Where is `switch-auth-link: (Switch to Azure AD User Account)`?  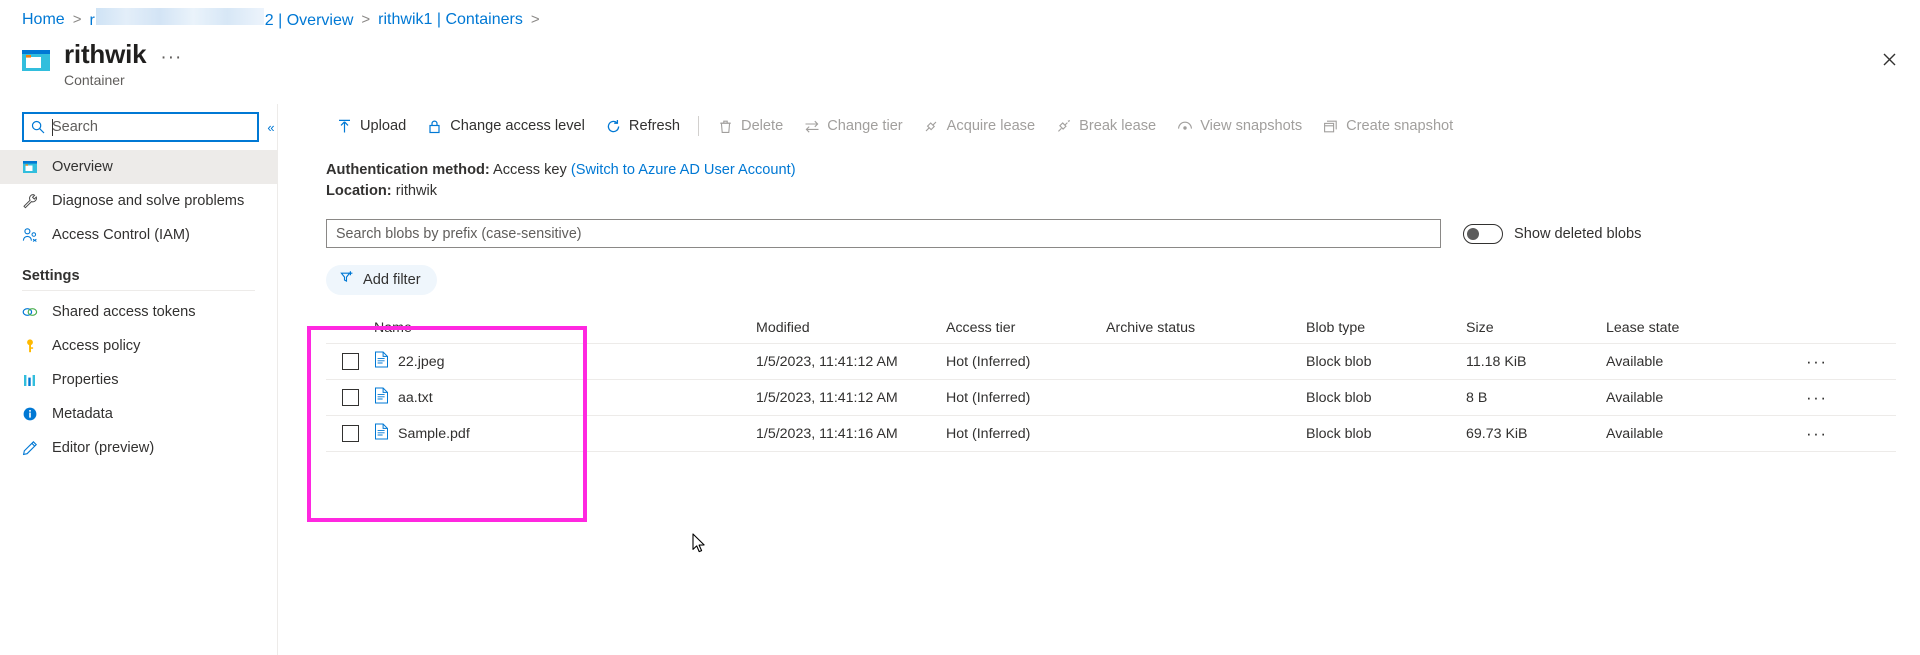 switch-auth-link: (Switch to Azure AD User Account) is located at coordinates (683, 170).